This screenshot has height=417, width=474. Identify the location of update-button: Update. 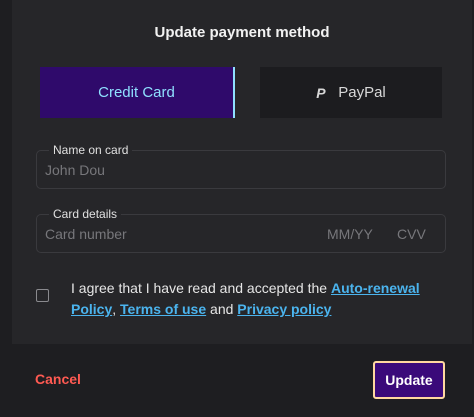
(409, 380).